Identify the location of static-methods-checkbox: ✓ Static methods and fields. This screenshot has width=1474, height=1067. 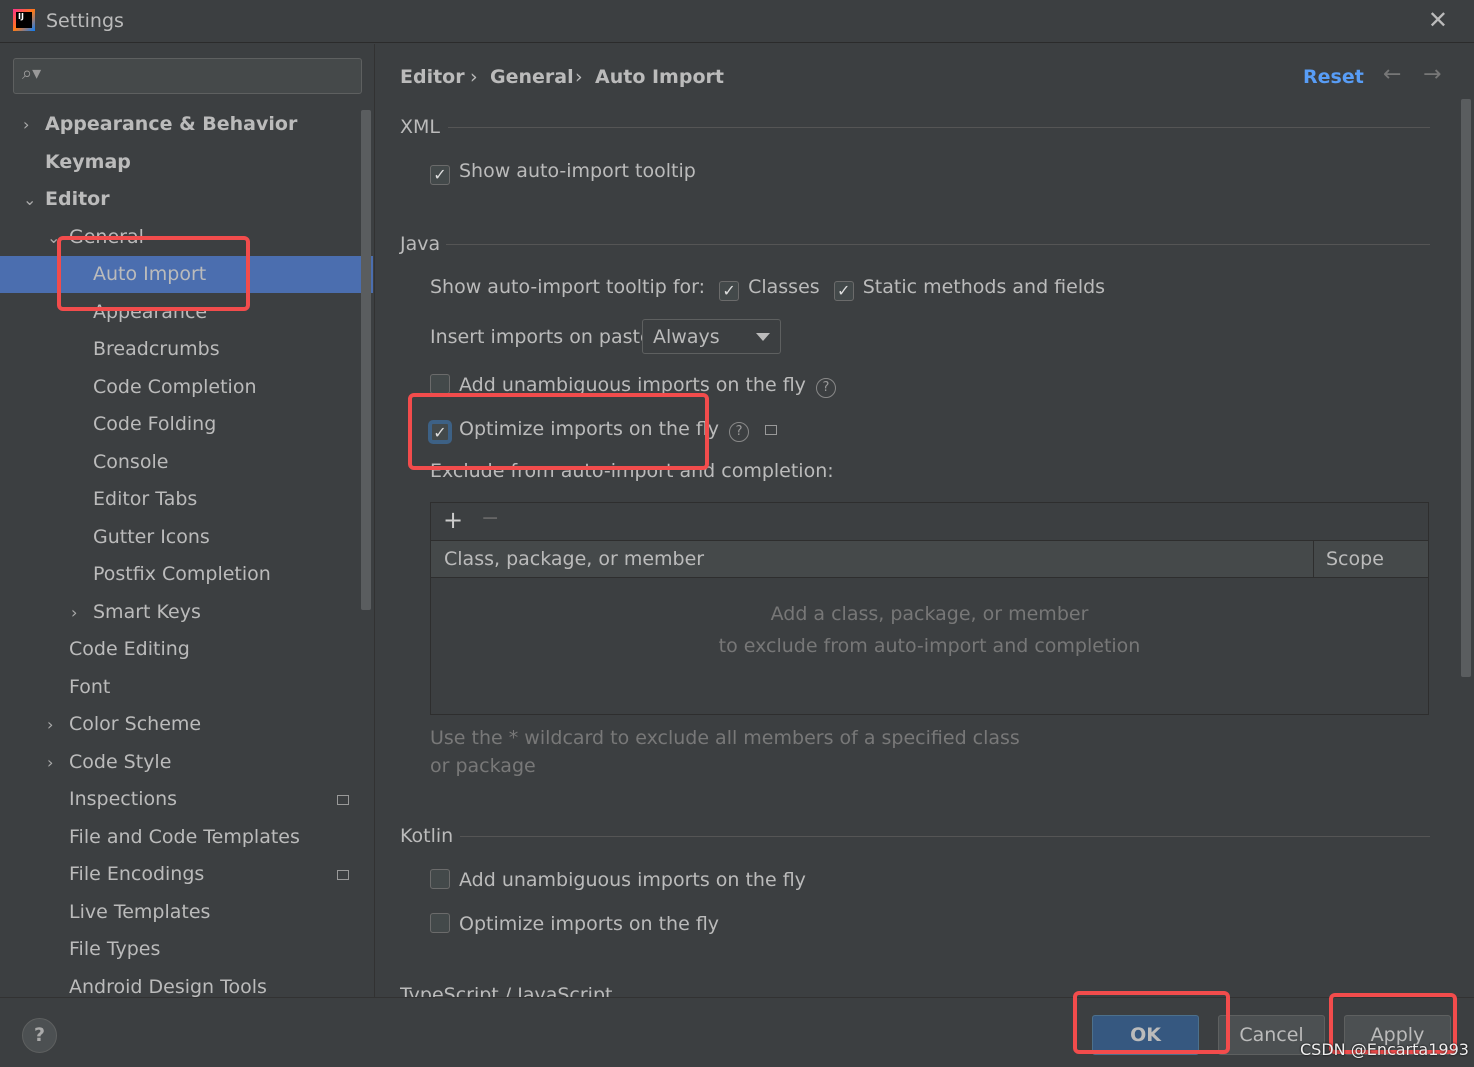
(969, 288).